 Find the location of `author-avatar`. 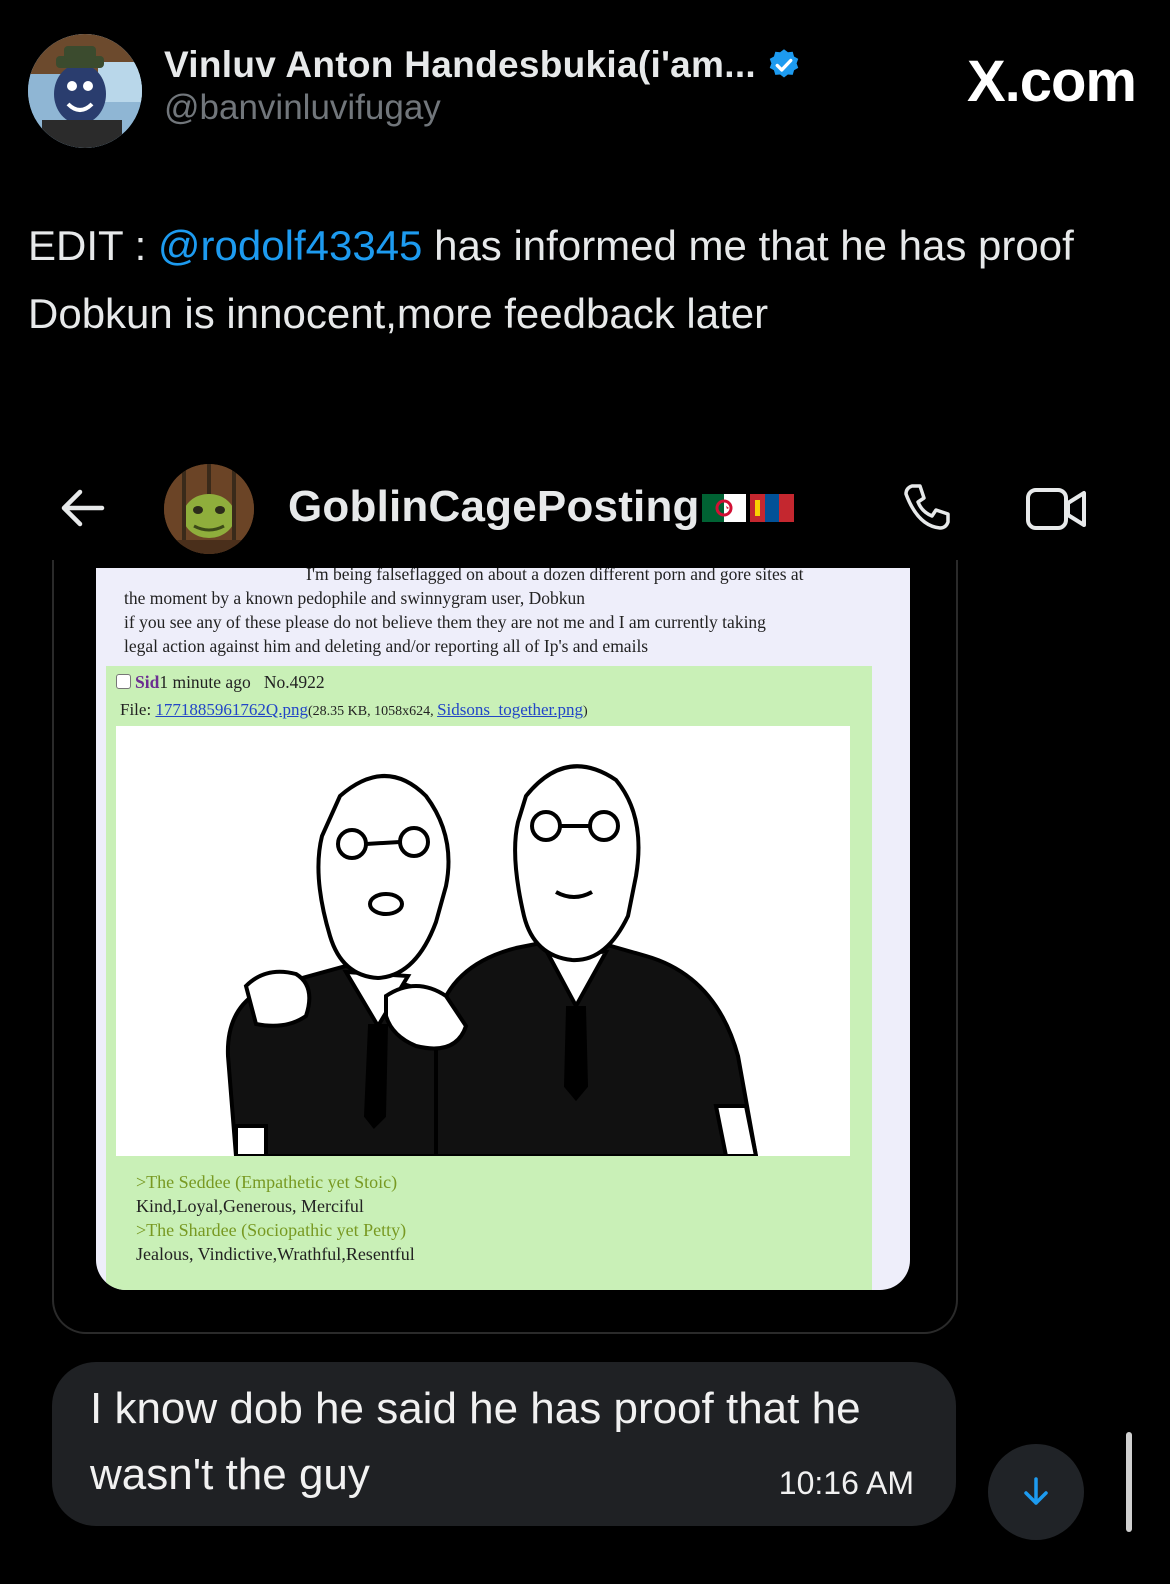

author-avatar is located at coordinates (85, 91).